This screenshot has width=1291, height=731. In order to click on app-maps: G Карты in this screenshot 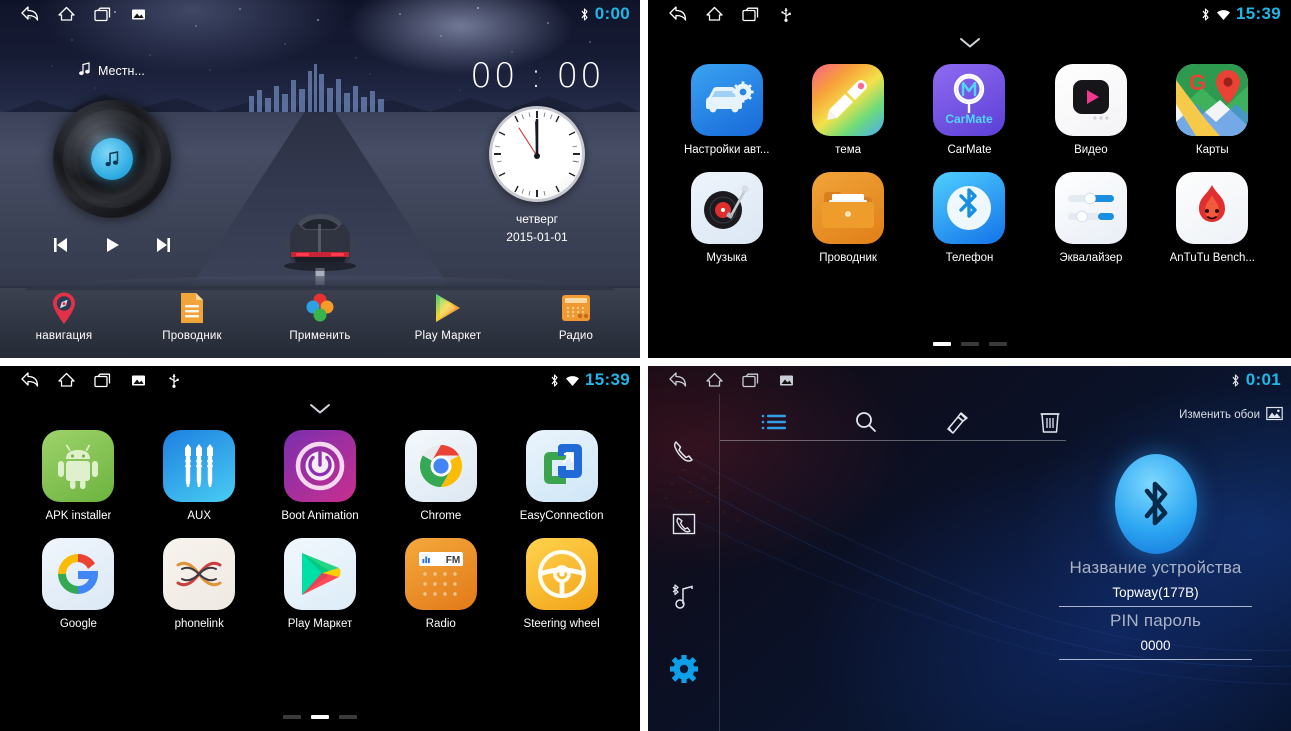, I will do `click(1212, 106)`.